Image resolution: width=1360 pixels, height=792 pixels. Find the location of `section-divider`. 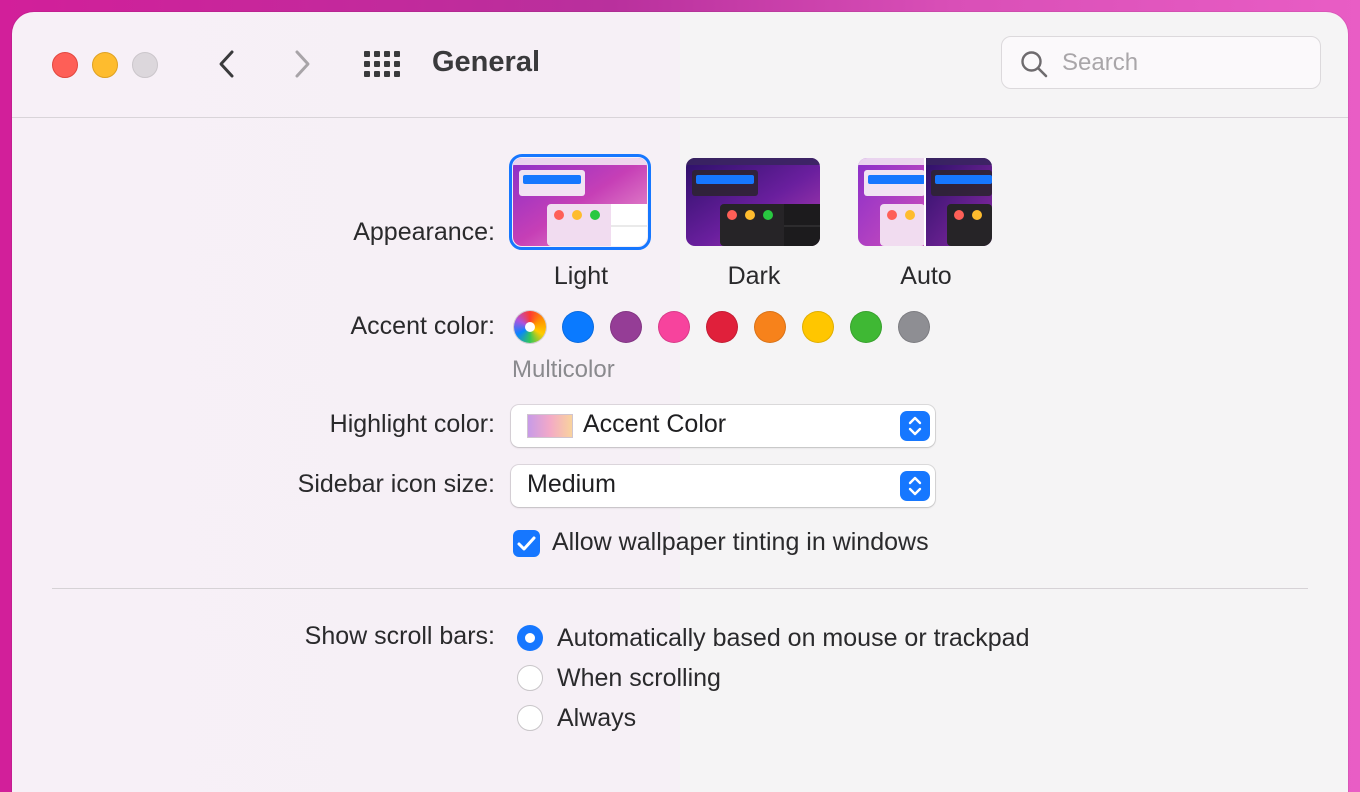

section-divider is located at coordinates (680, 588).